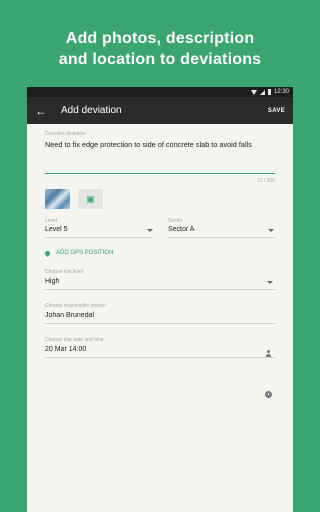 This screenshot has width=320, height=512. Describe the element at coordinates (66, 134) in the screenshot. I see `description-label: Describe deviation` at that location.